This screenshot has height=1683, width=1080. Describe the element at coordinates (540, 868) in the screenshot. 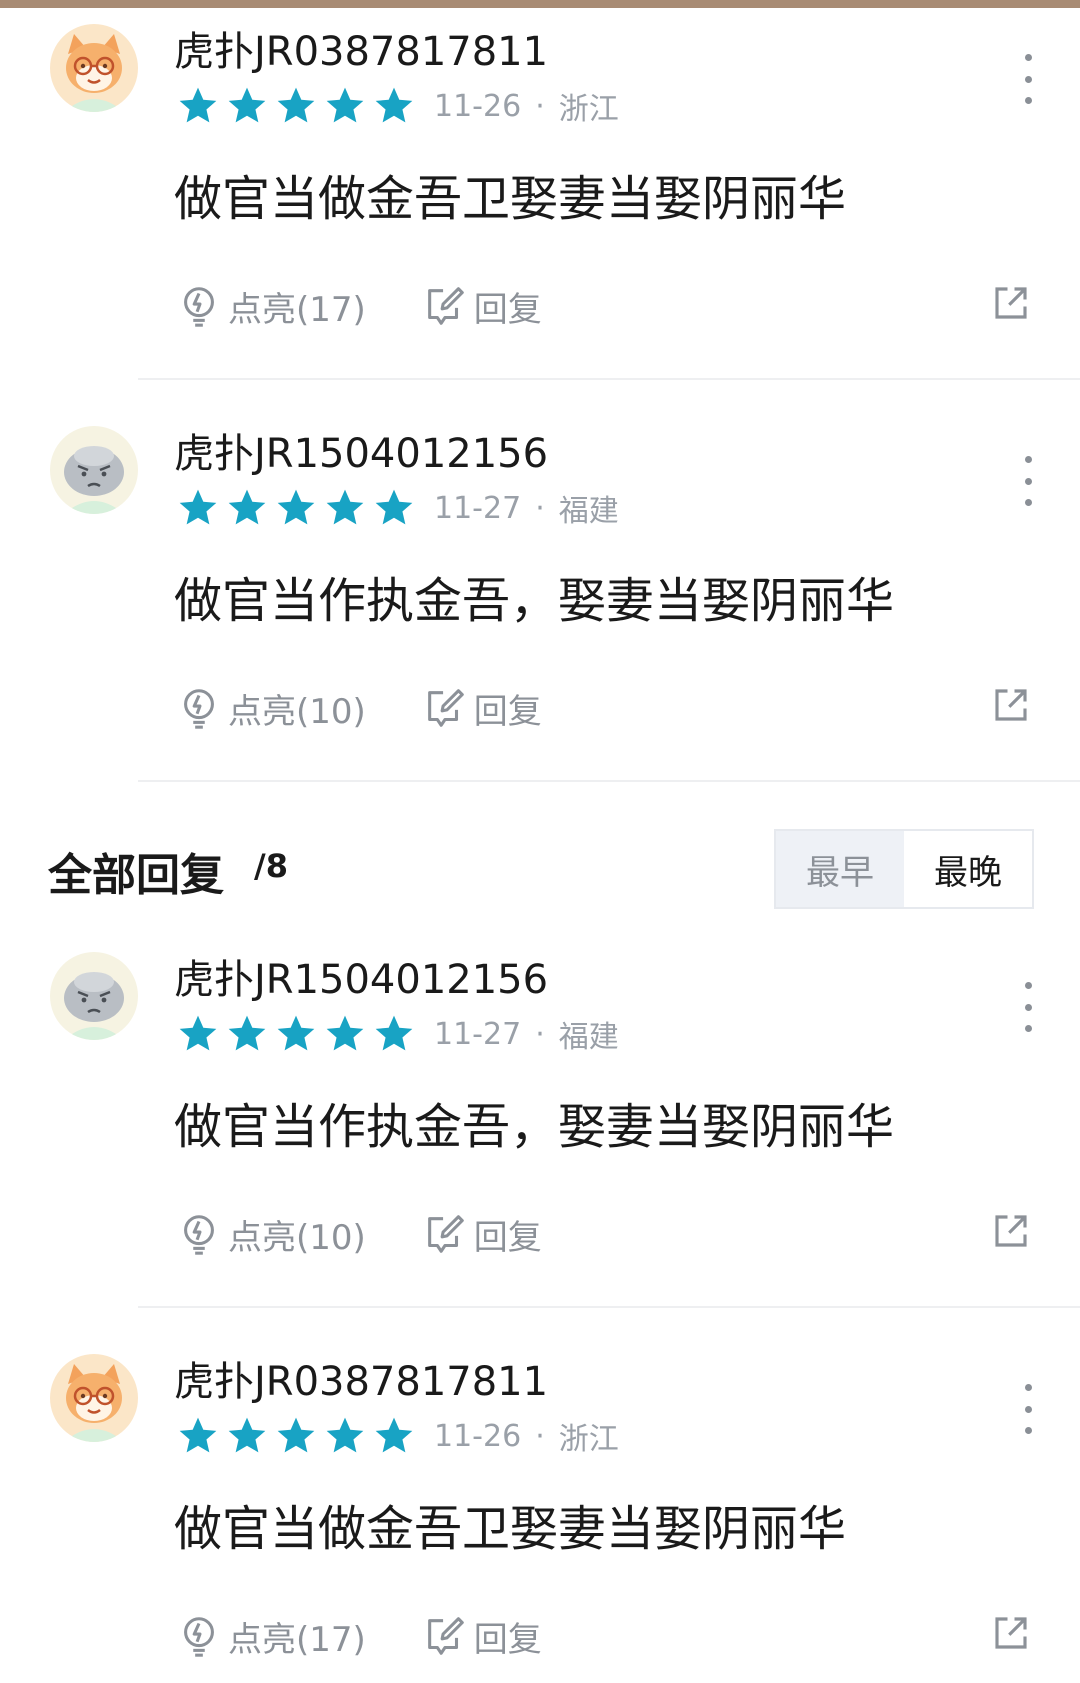

I see `all-replies-header: 全部回复 /8 最早 最晚` at that location.